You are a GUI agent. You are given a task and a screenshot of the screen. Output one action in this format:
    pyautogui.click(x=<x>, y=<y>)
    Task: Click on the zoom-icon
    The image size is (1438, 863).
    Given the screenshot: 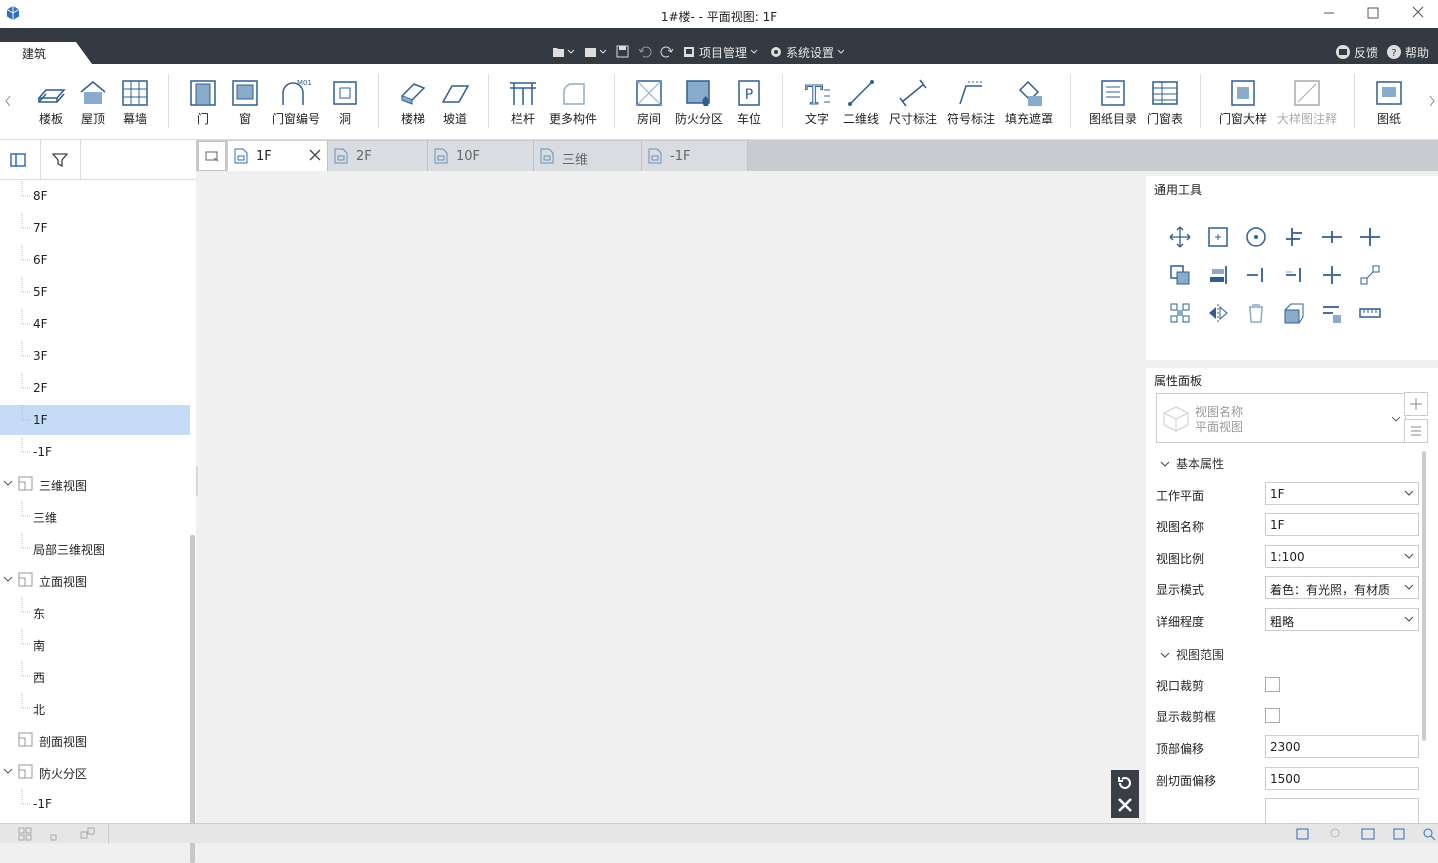 What is the action you would take?
    pyautogui.click(x=1429, y=835)
    